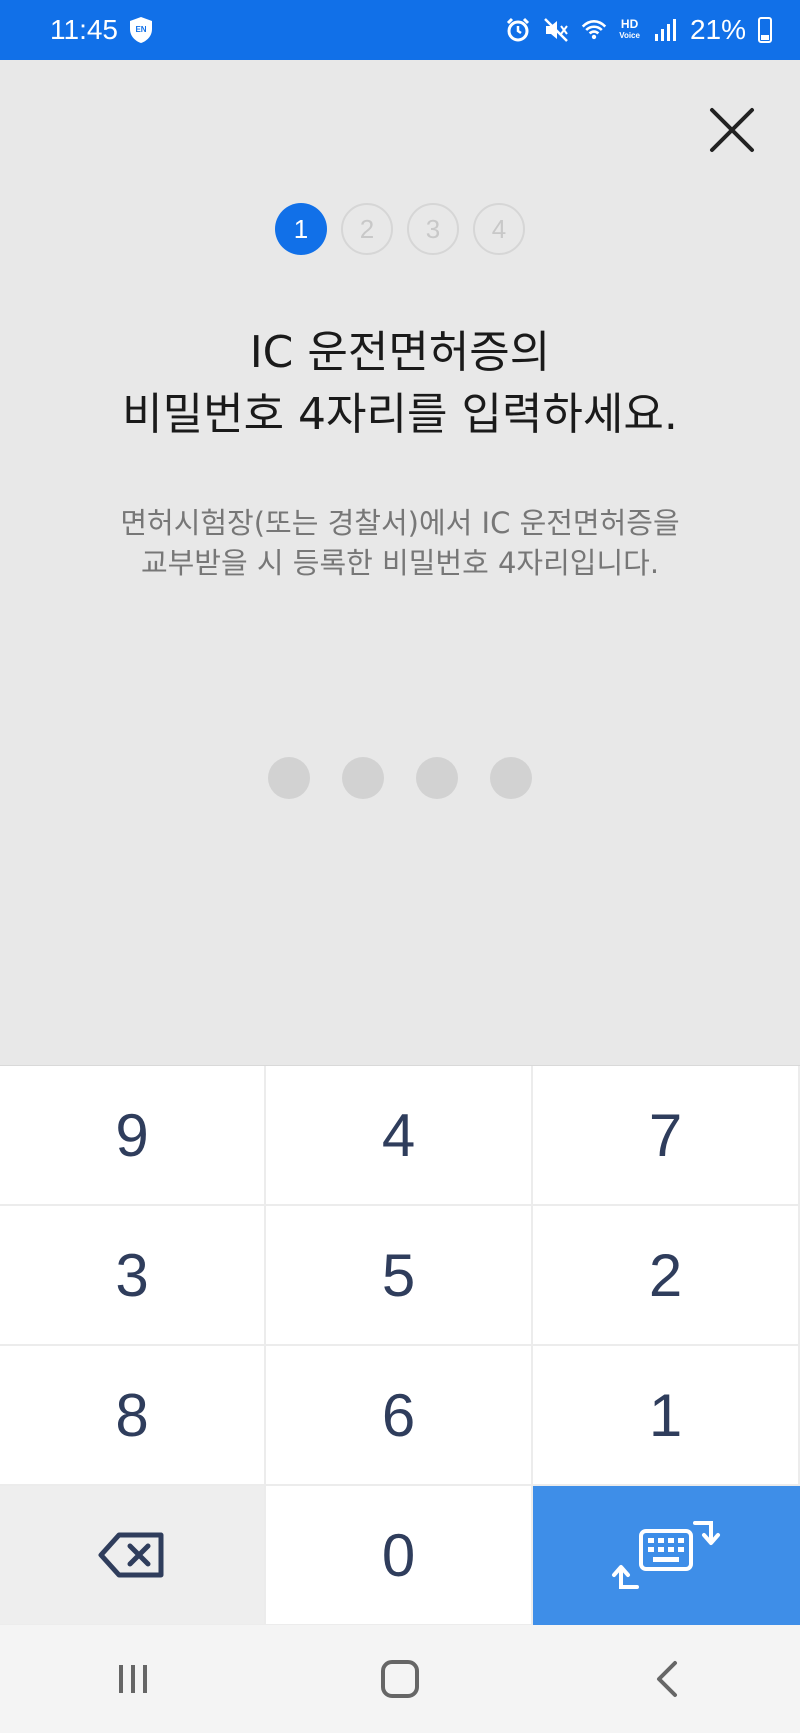 Image resolution: width=800 pixels, height=1733 pixels. I want to click on home-icon, so click(399, 1679).